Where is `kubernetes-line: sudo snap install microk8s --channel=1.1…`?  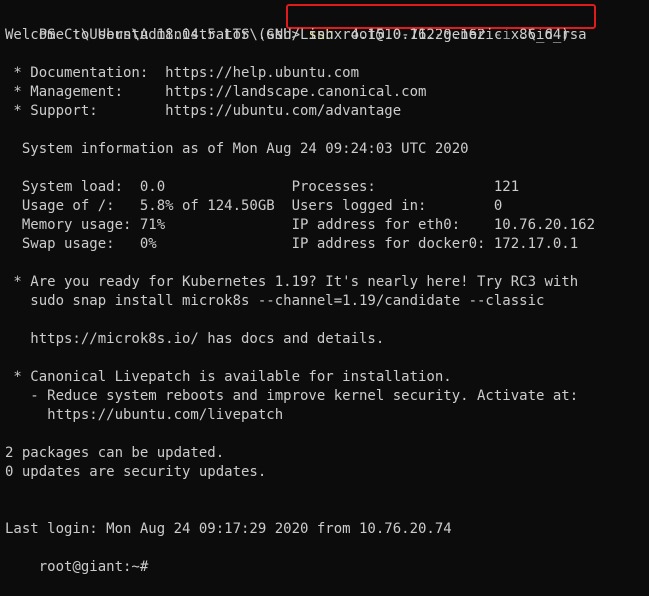
kubernetes-line: sudo snap install microk8s --channel=1.1… is located at coordinates (275, 301).